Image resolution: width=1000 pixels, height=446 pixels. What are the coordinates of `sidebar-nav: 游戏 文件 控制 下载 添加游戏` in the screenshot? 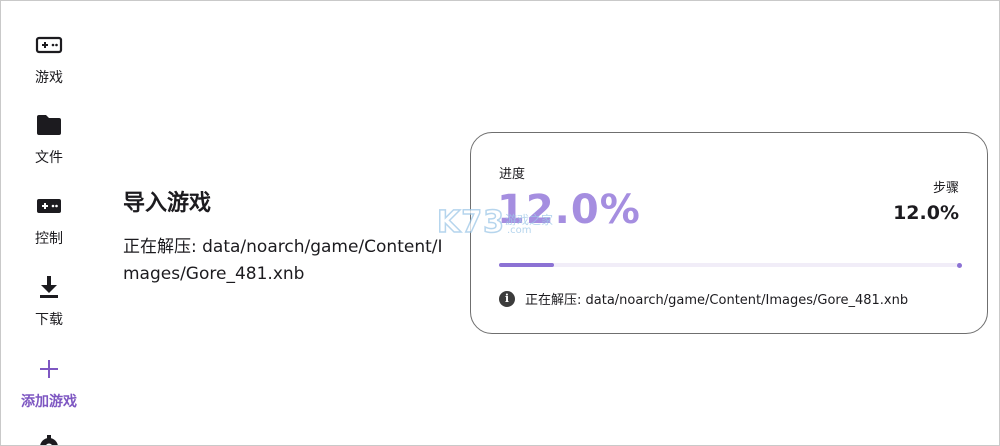 It's located at (49, 223).